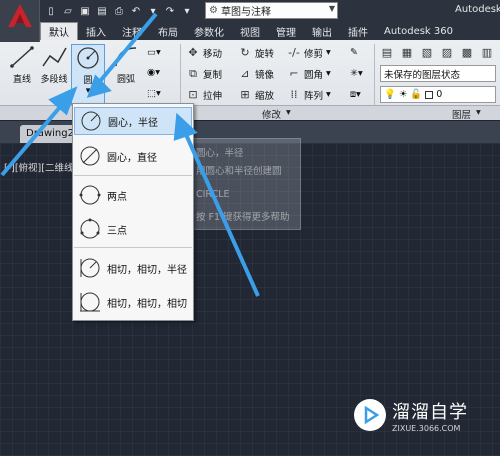  What do you see at coordinates (245, 94) in the screenshot?
I see `scale-icon: ⊞` at bounding box center [245, 94].